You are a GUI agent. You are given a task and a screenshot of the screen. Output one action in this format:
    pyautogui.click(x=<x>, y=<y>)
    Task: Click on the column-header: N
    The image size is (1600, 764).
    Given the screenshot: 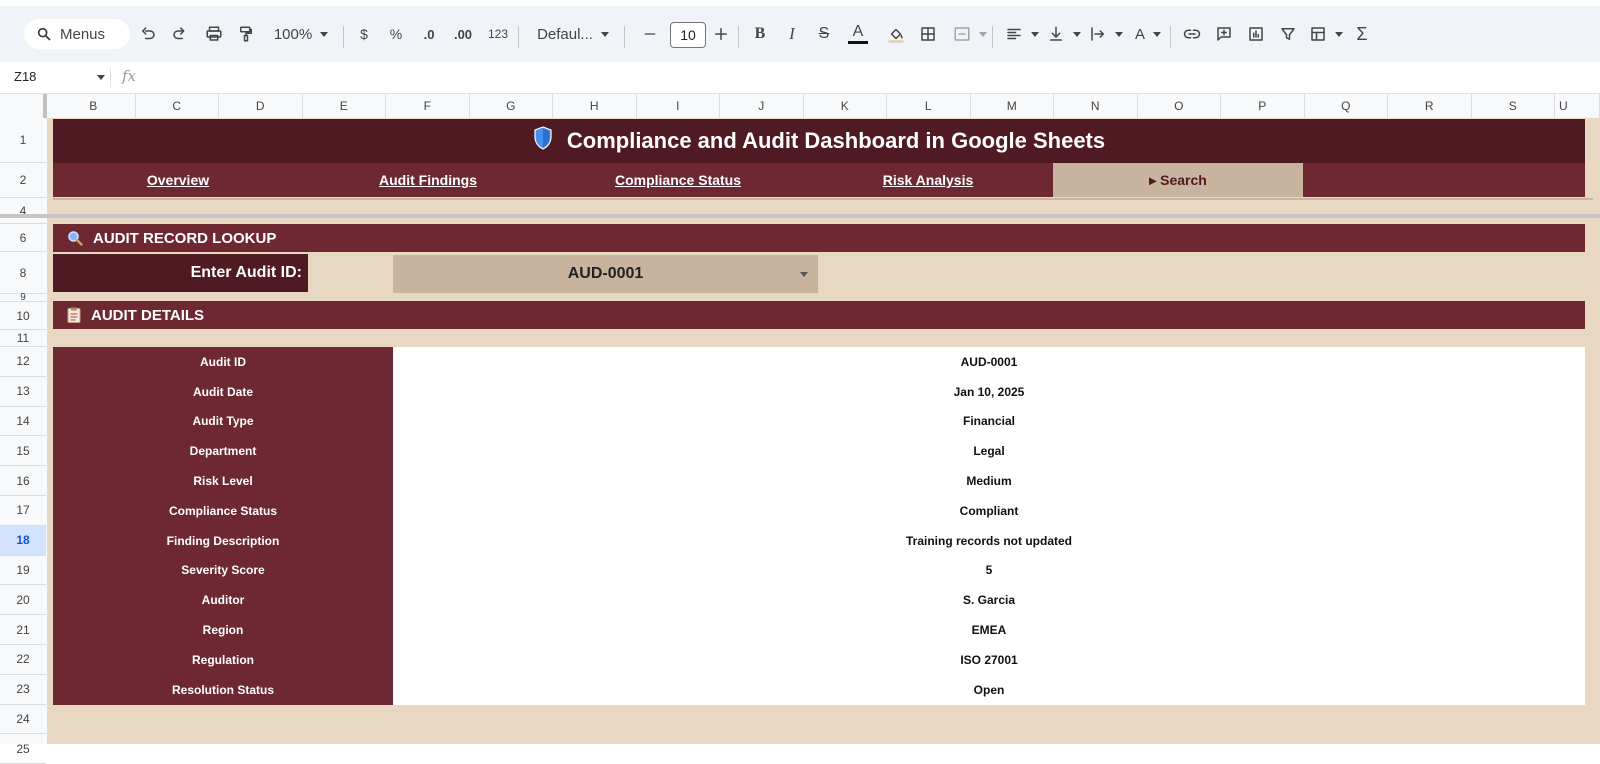 What is the action you would take?
    pyautogui.click(x=1096, y=106)
    